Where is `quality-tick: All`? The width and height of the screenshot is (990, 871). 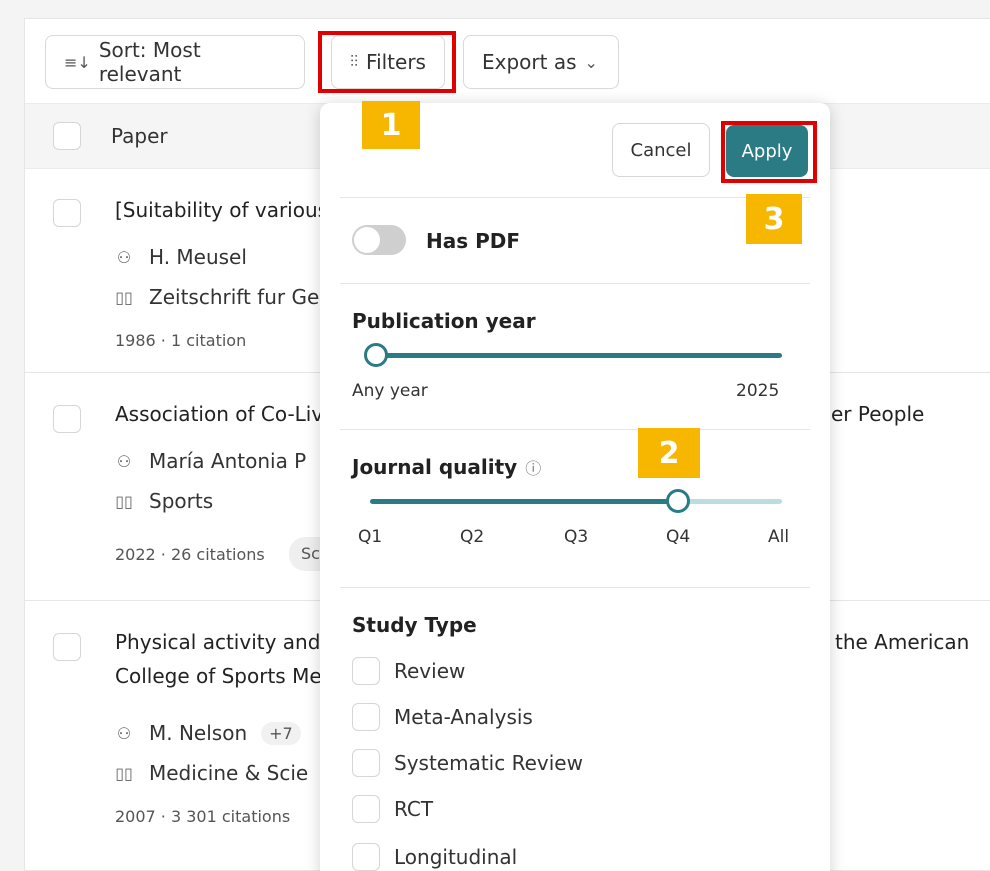
quality-tick: All is located at coordinates (779, 537).